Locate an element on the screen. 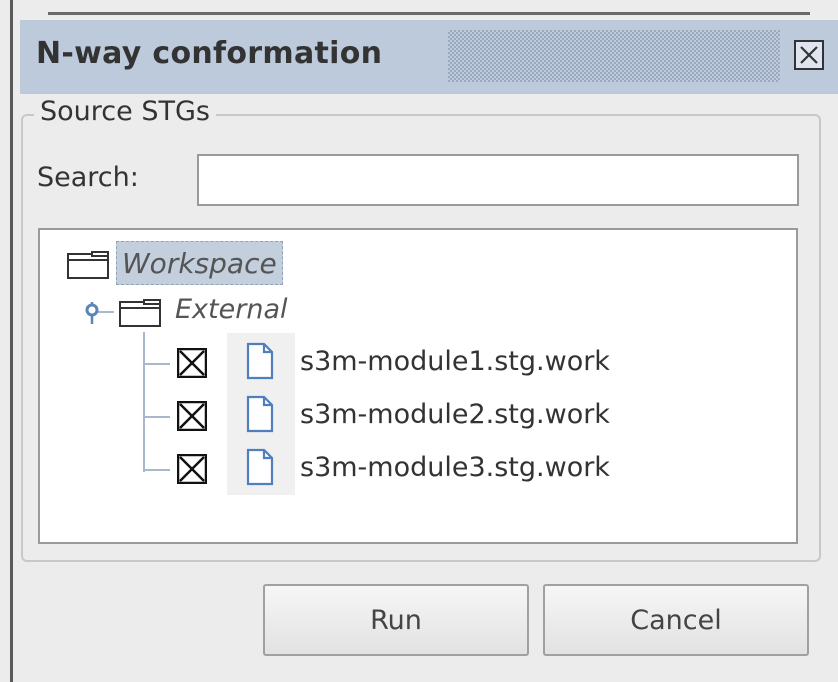 The width and height of the screenshot is (838, 682). expand-toggle-icon is located at coordinates (93, 313).